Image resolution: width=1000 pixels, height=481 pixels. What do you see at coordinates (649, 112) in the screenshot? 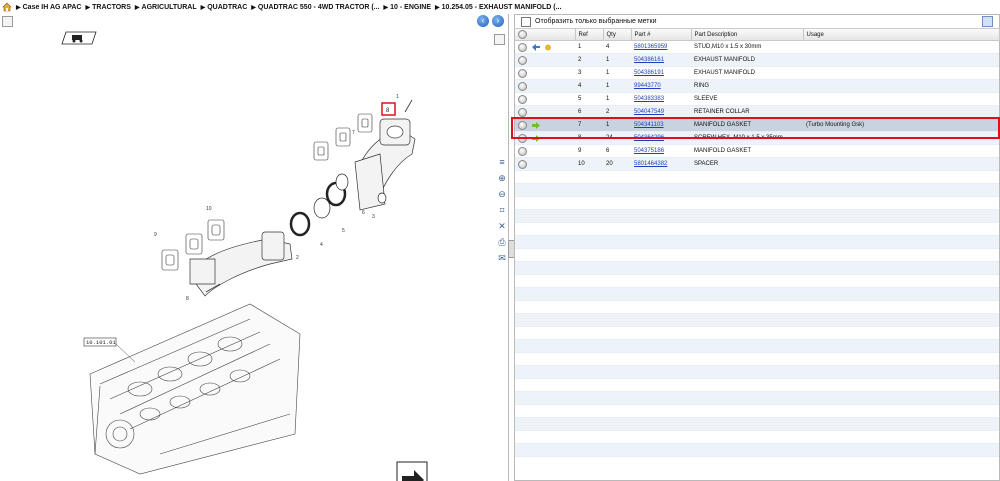
I see `part-number-link: 504047549` at bounding box center [649, 112].